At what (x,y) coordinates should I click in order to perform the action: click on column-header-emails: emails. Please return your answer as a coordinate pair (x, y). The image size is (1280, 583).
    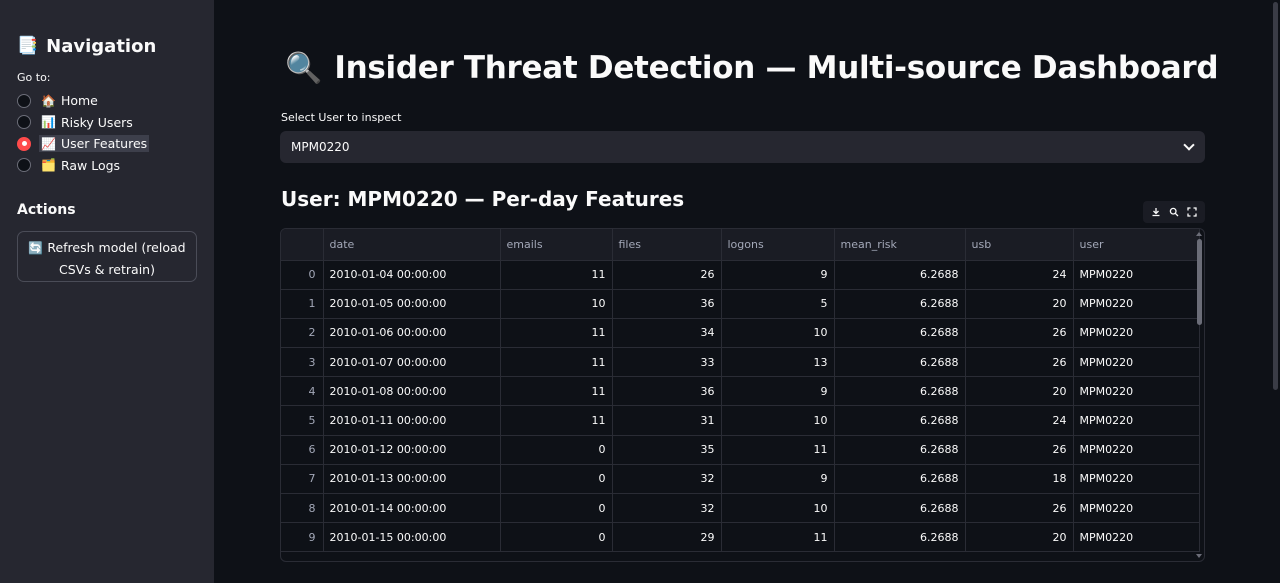
    Looking at the image, I should click on (556, 245).